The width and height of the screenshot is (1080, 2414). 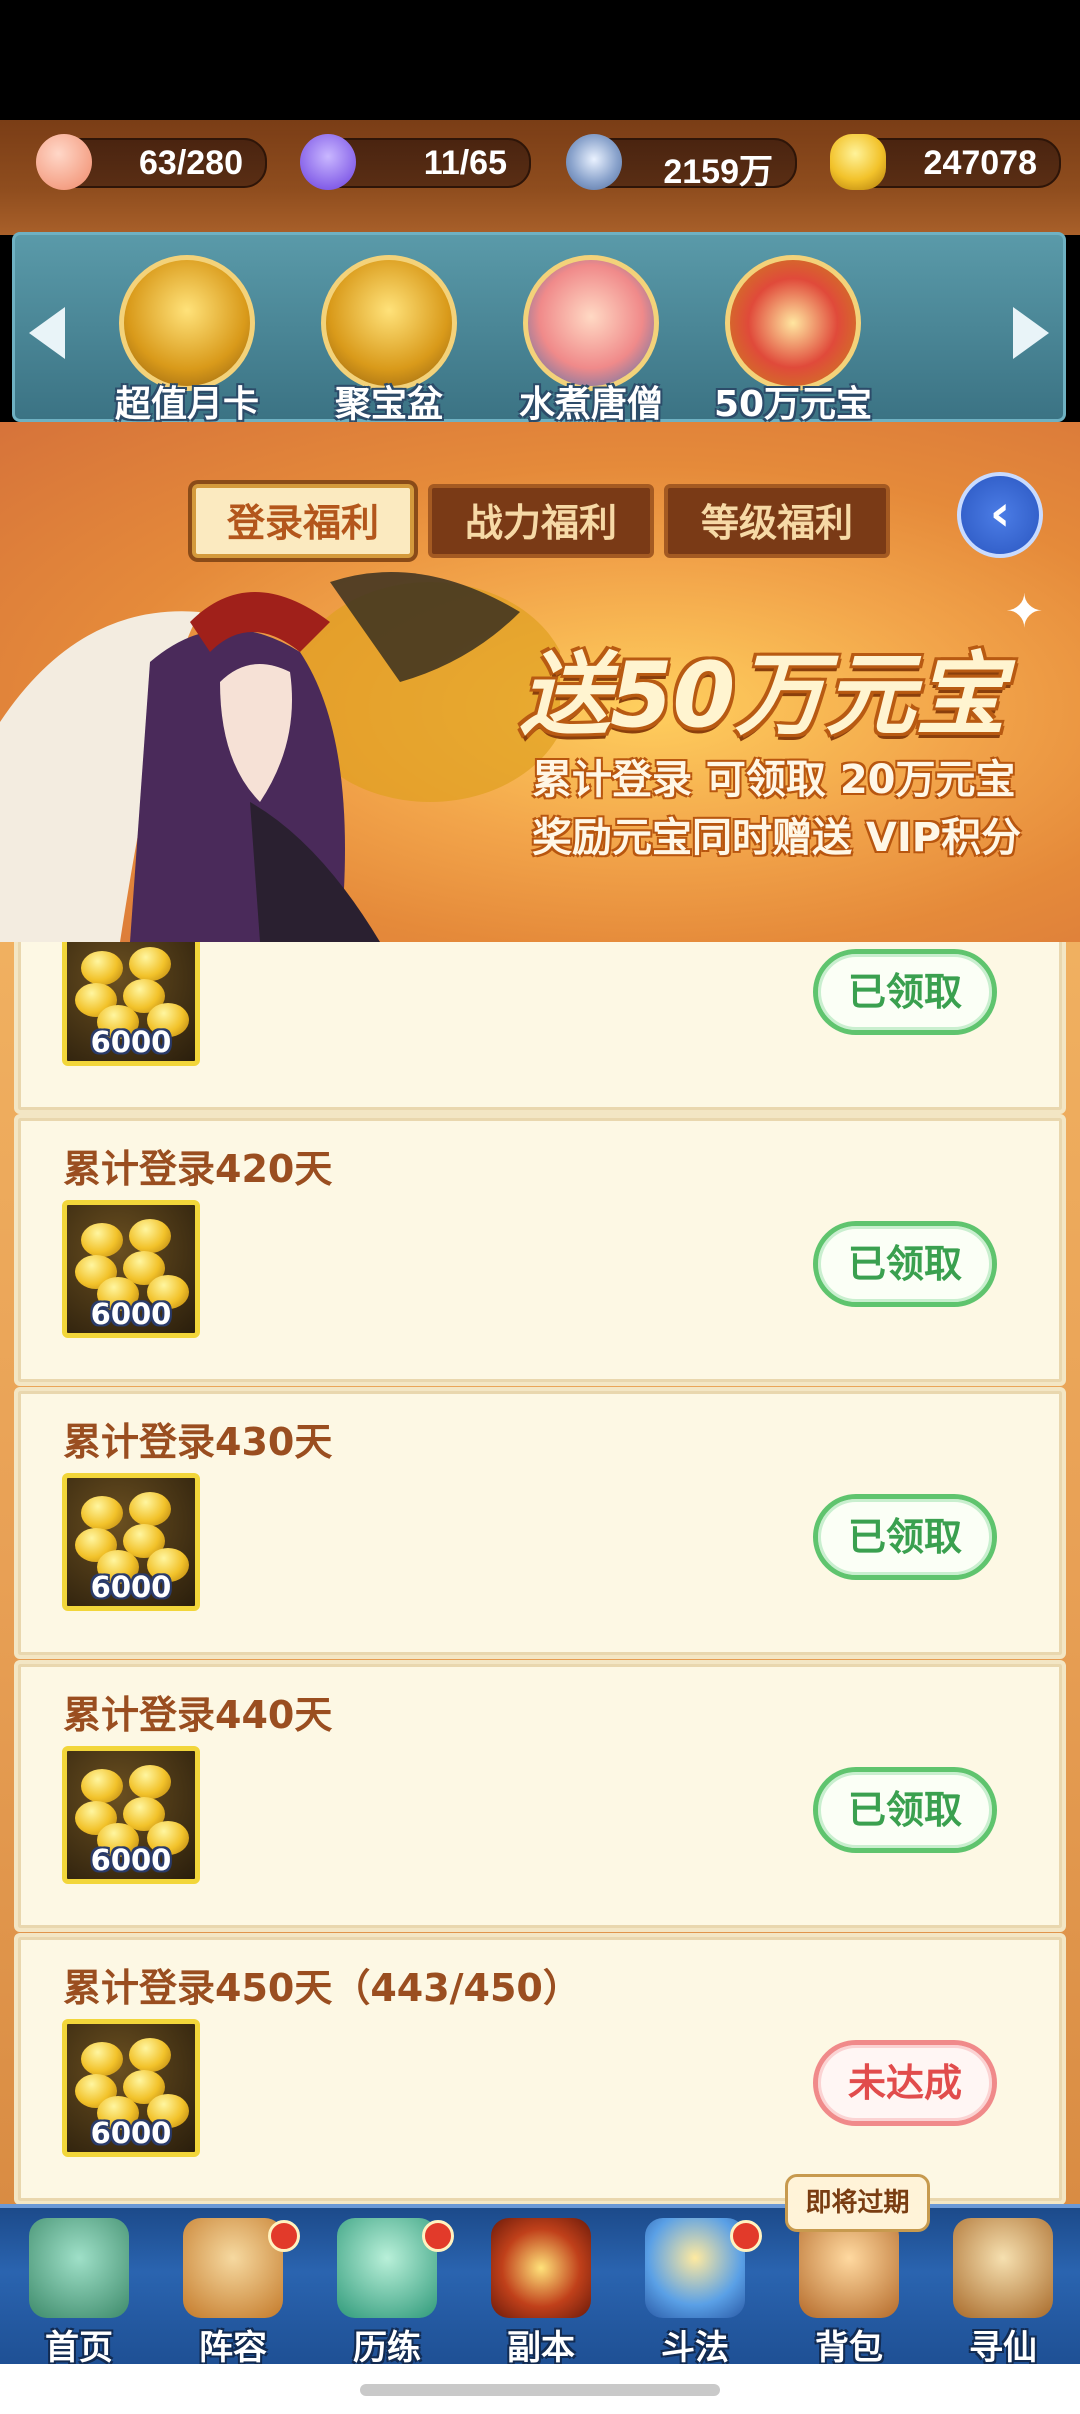 I want to click on shortcut-monk: 水煮唐僧, so click(x=591, y=340).